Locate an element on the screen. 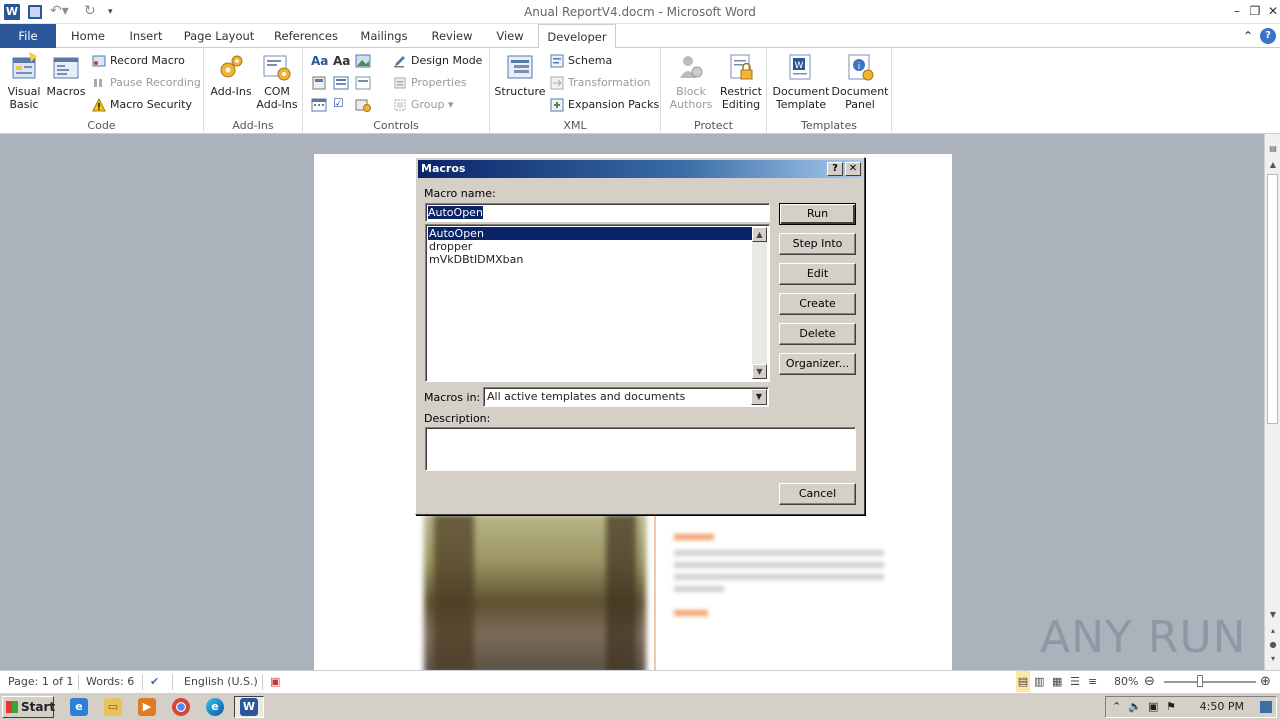 Image resolution: width=1280 pixels, height=720 pixels. addins-button: Add-Ins is located at coordinates (231, 75).